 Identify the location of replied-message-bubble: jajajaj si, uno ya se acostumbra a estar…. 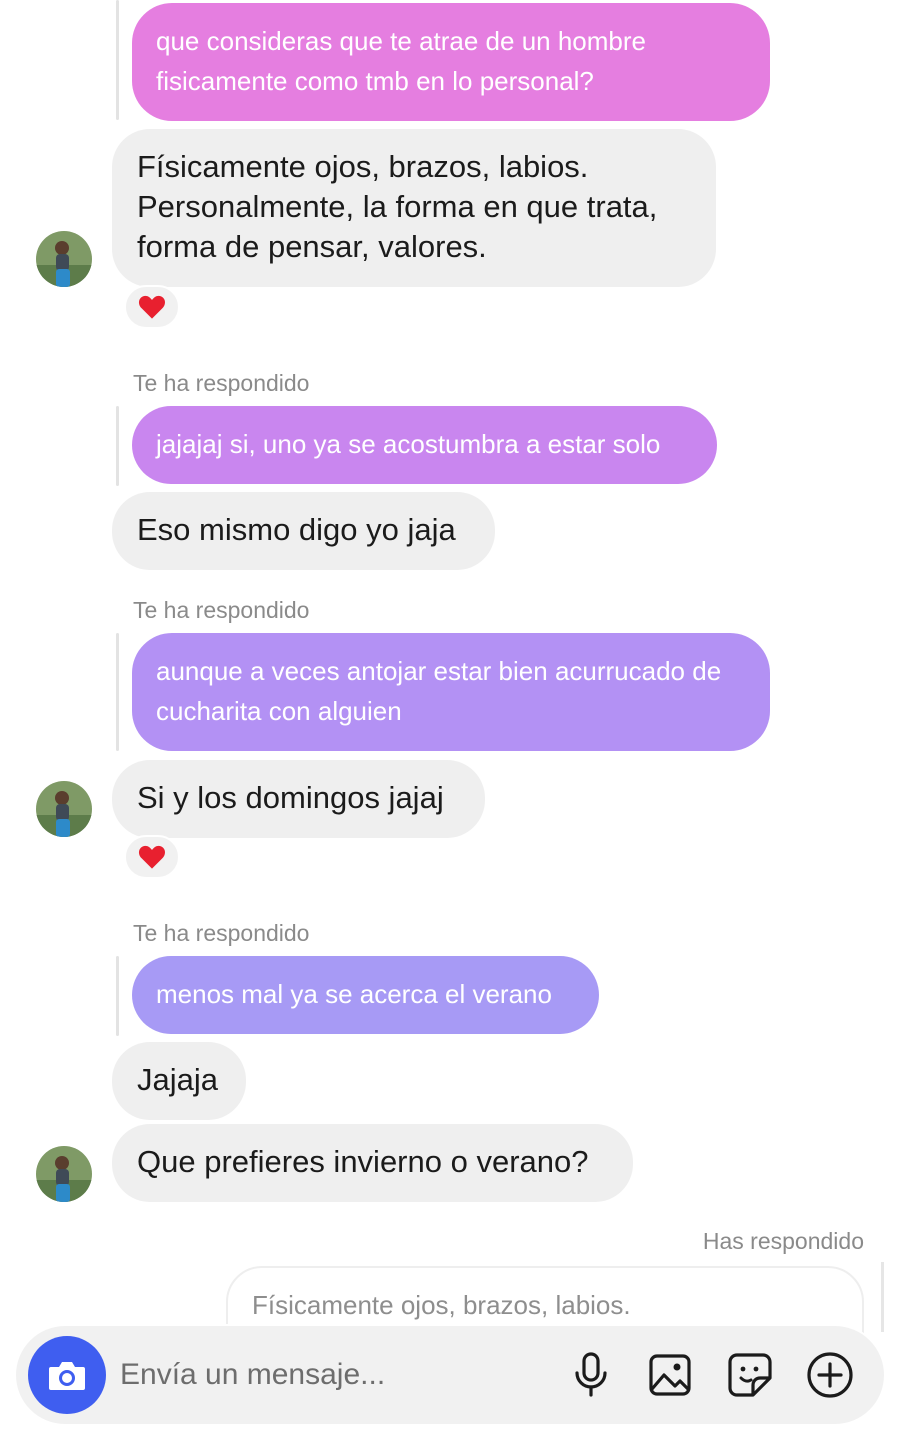
(424, 445).